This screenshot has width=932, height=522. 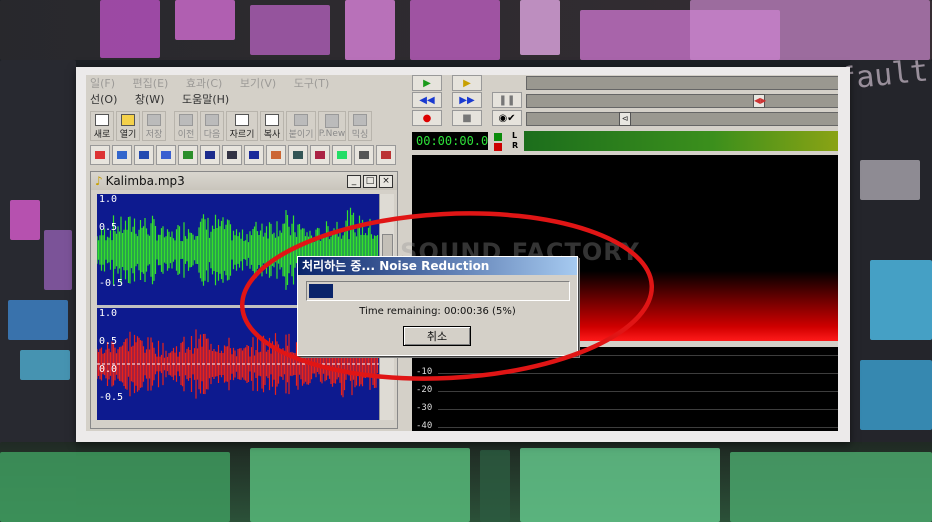 I want to click on menu-item: 효과(C), so click(x=204, y=83).